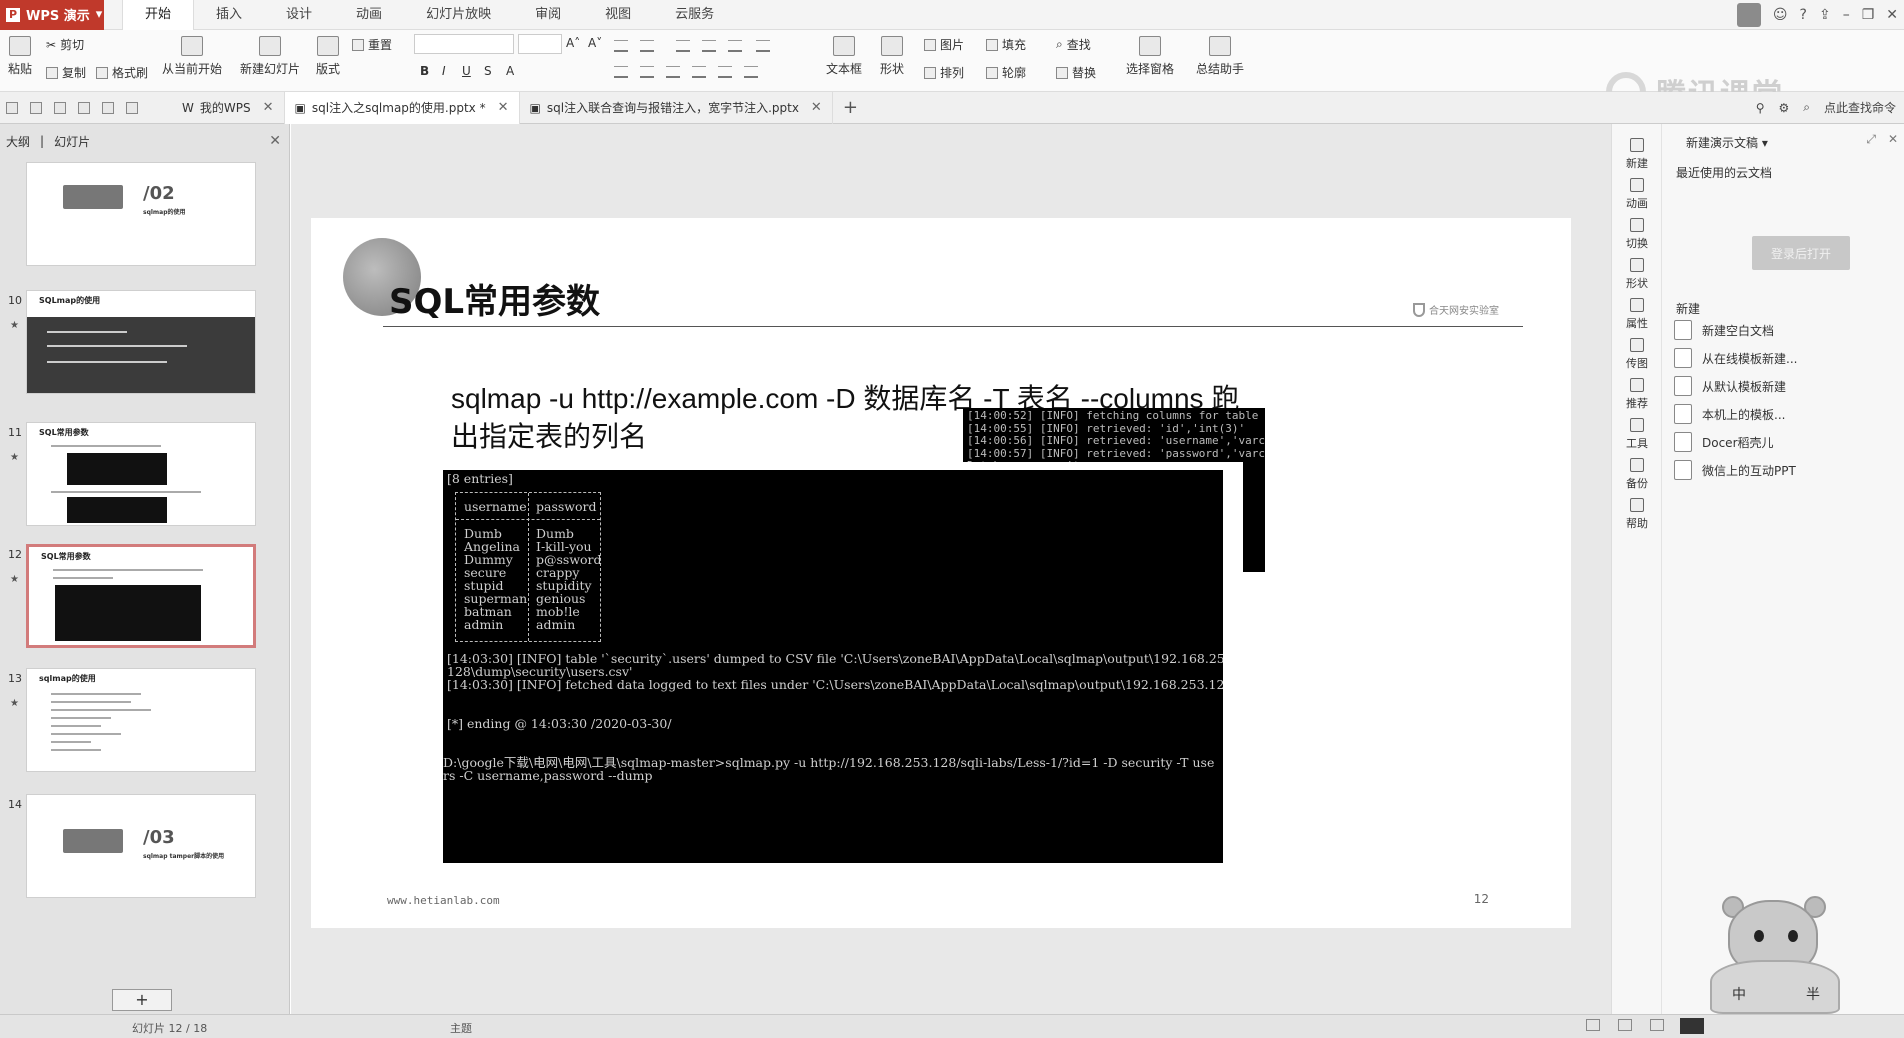 The image size is (1904, 1038). What do you see at coordinates (1783, 108) in the screenshot?
I see `settings-icon: ⚙` at bounding box center [1783, 108].